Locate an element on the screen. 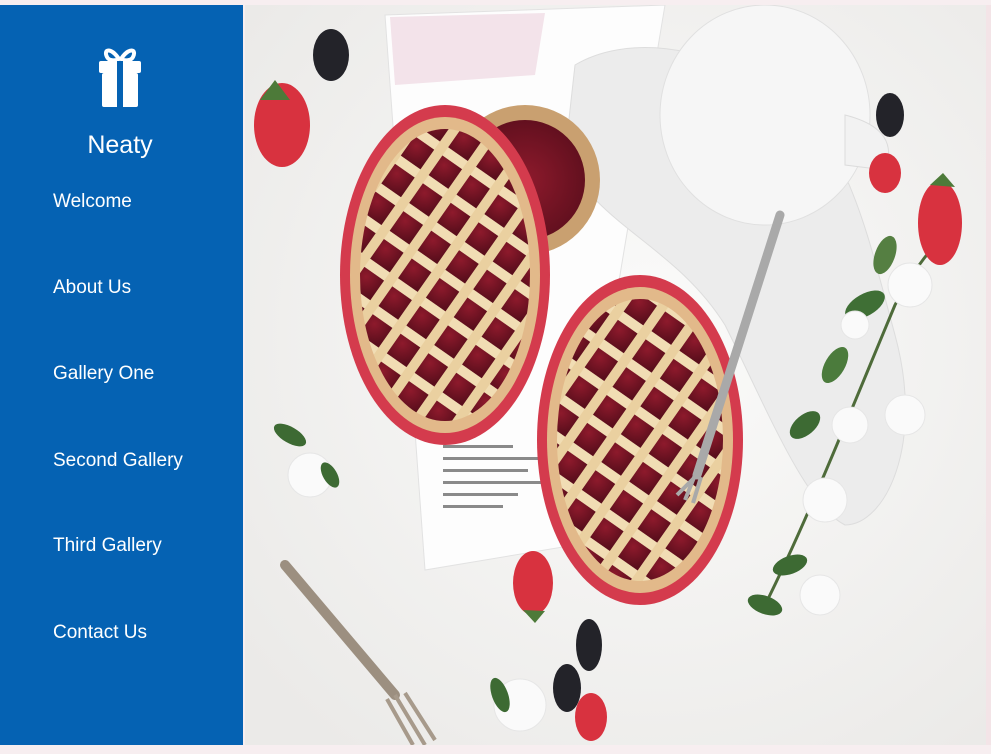  nav-item-gallery-one: Gallery One is located at coordinates (103, 374).